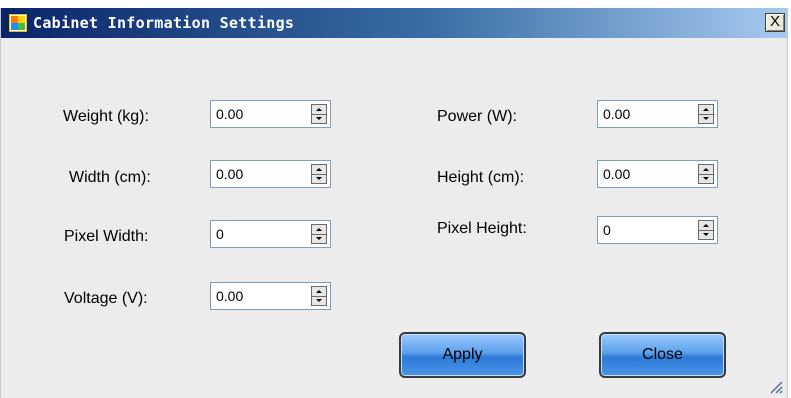 This screenshot has height=398, width=791. What do you see at coordinates (775, 22) in the screenshot?
I see `window-close-button: X` at bounding box center [775, 22].